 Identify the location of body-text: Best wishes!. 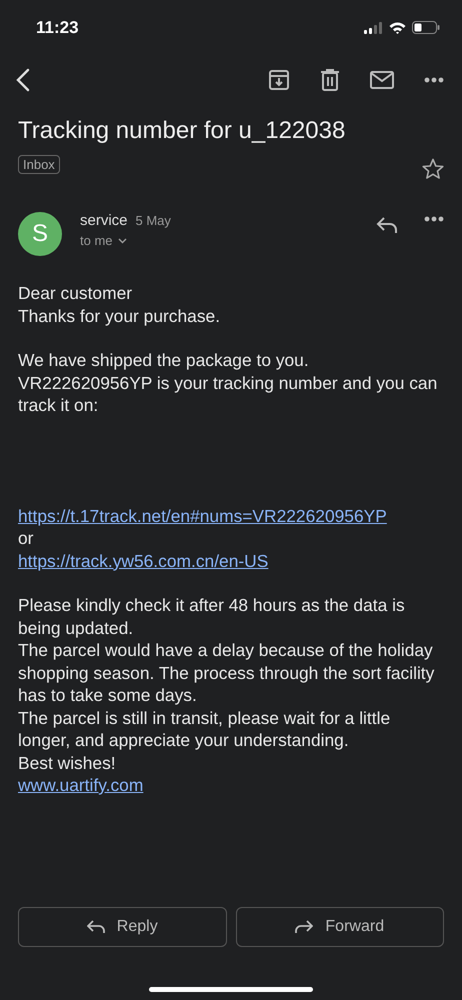
(67, 763).